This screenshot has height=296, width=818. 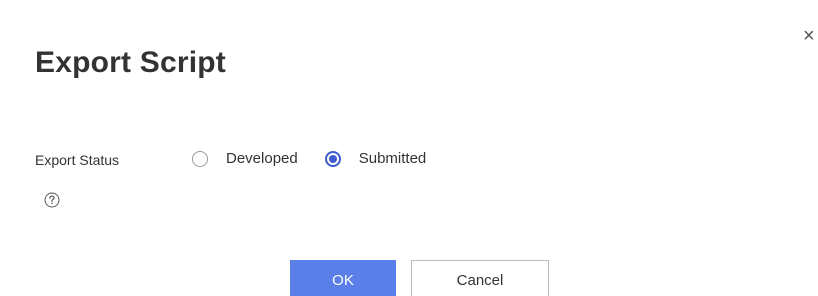 What do you see at coordinates (392, 158) in the screenshot?
I see `radio-submitted-label: Submitted` at bounding box center [392, 158].